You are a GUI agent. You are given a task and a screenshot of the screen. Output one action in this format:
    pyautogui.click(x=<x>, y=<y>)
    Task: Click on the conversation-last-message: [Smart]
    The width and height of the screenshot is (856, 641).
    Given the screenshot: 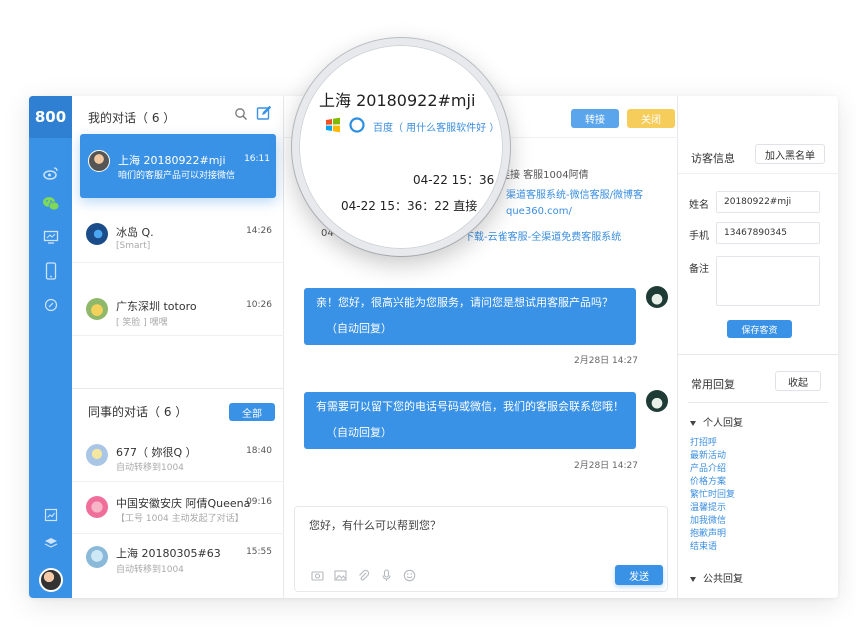 What is the action you would take?
    pyautogui.click(x=133, y=246)
    